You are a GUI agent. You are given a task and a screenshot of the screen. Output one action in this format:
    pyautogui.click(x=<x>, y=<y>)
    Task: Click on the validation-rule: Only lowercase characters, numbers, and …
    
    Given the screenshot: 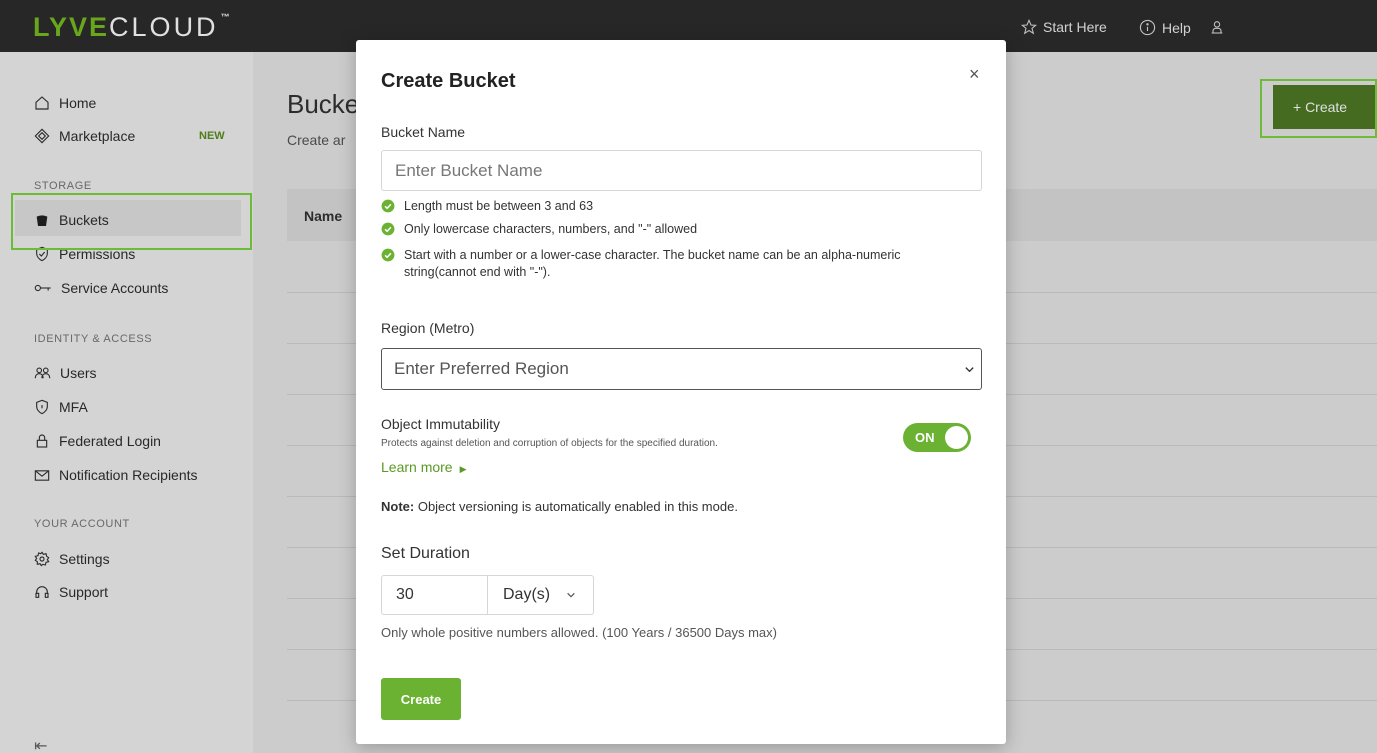 What is the action you would take?
    pyautogui.click(x=681, y=229)
    